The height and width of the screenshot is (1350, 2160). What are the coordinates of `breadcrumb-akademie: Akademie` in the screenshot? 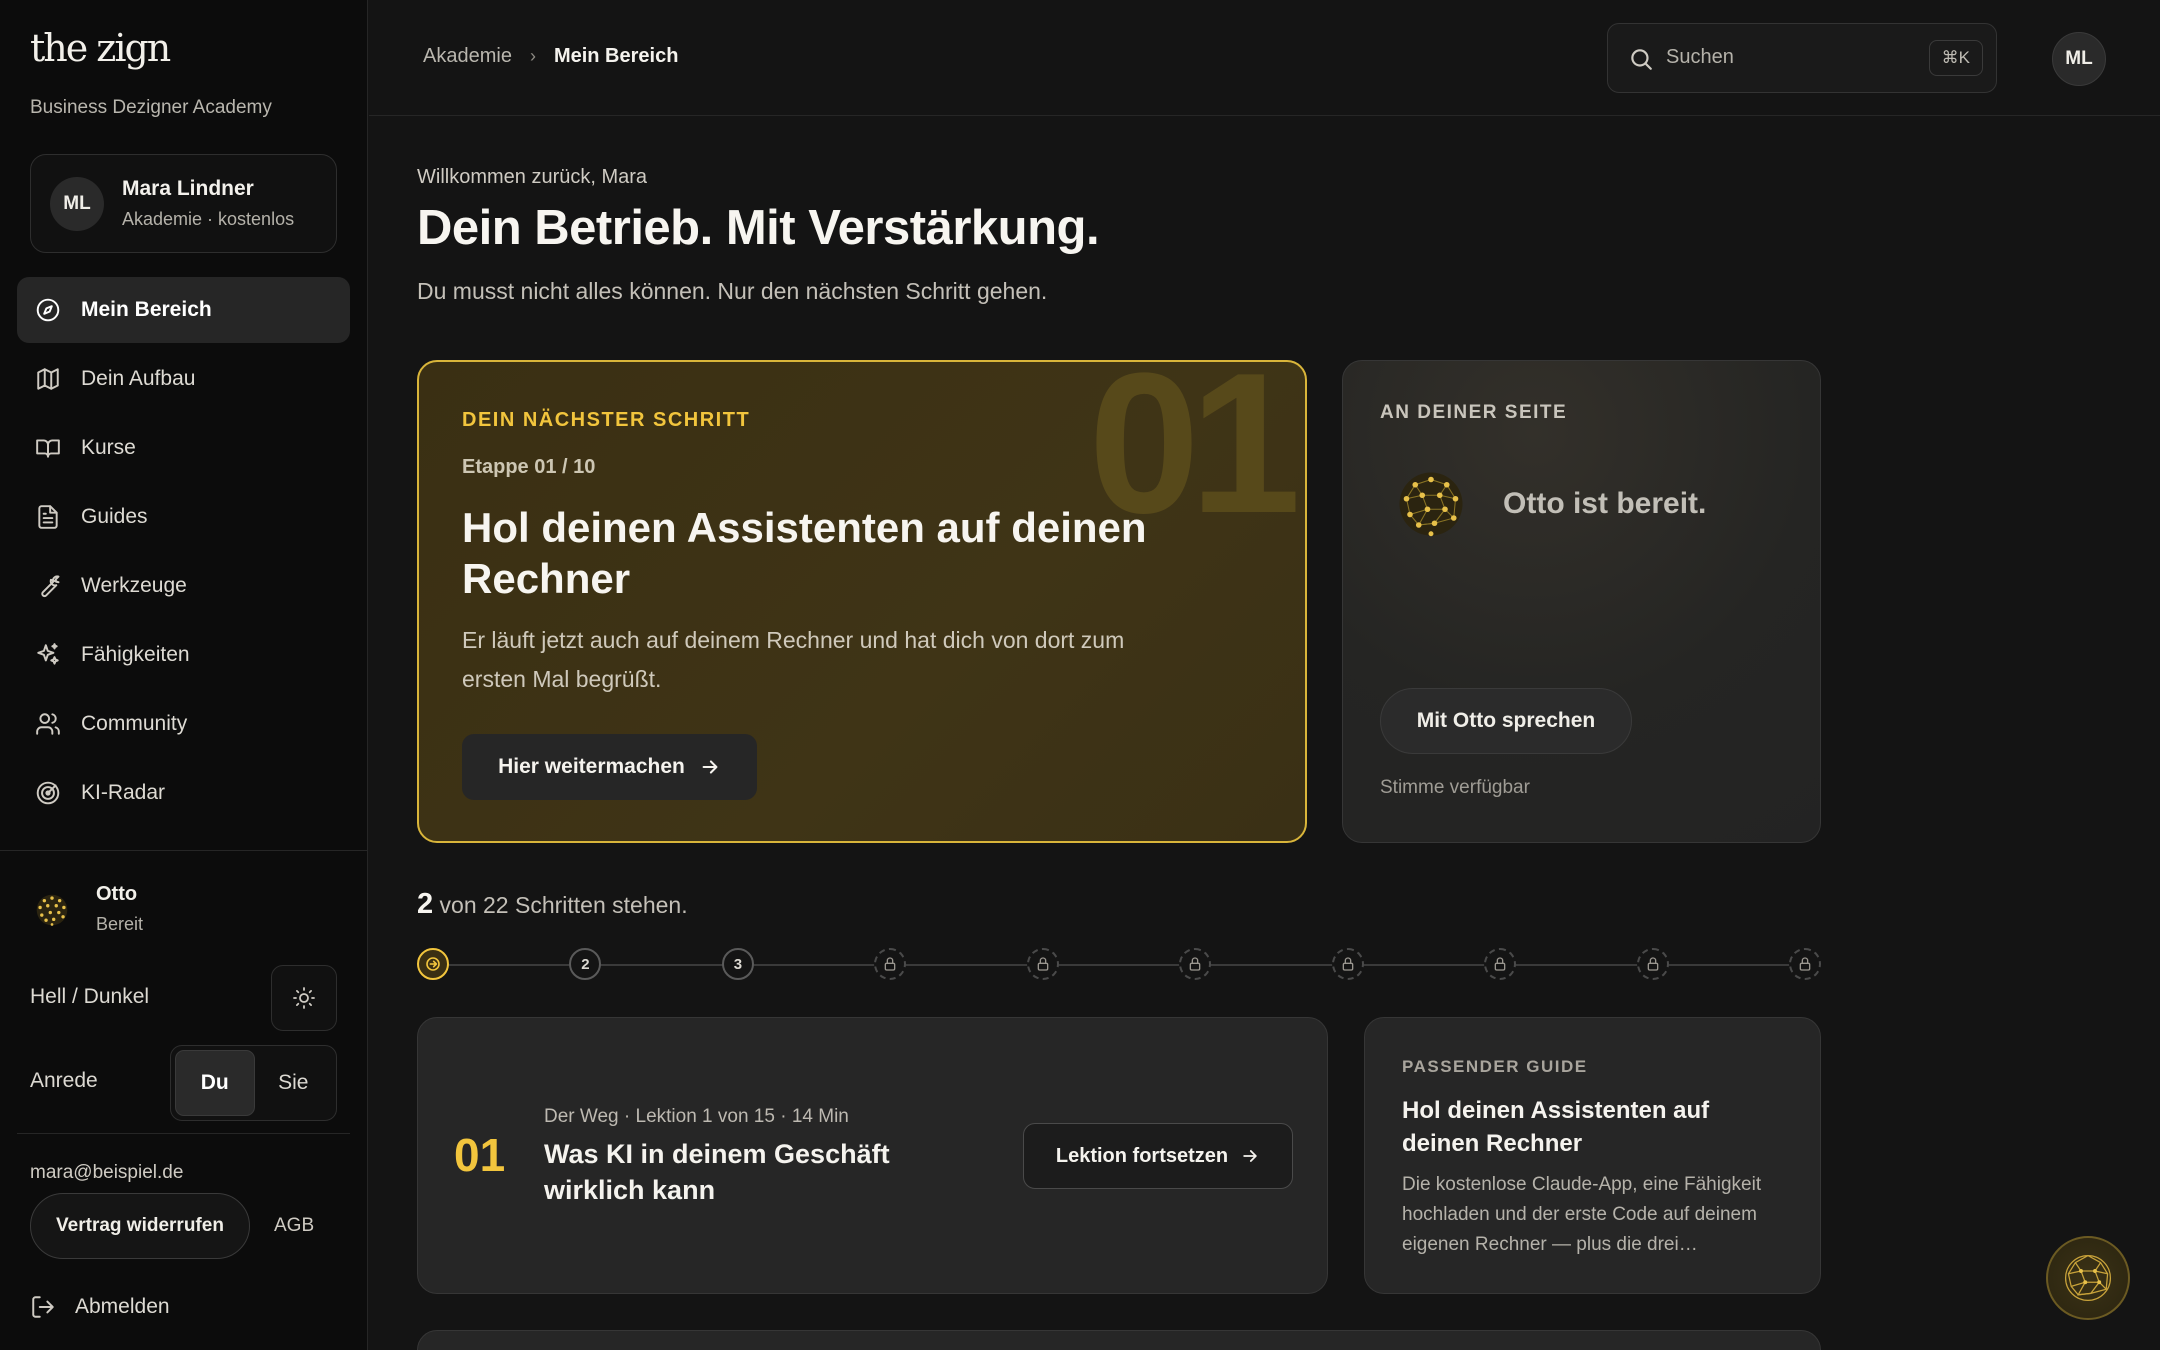 It's located at (467, 56).